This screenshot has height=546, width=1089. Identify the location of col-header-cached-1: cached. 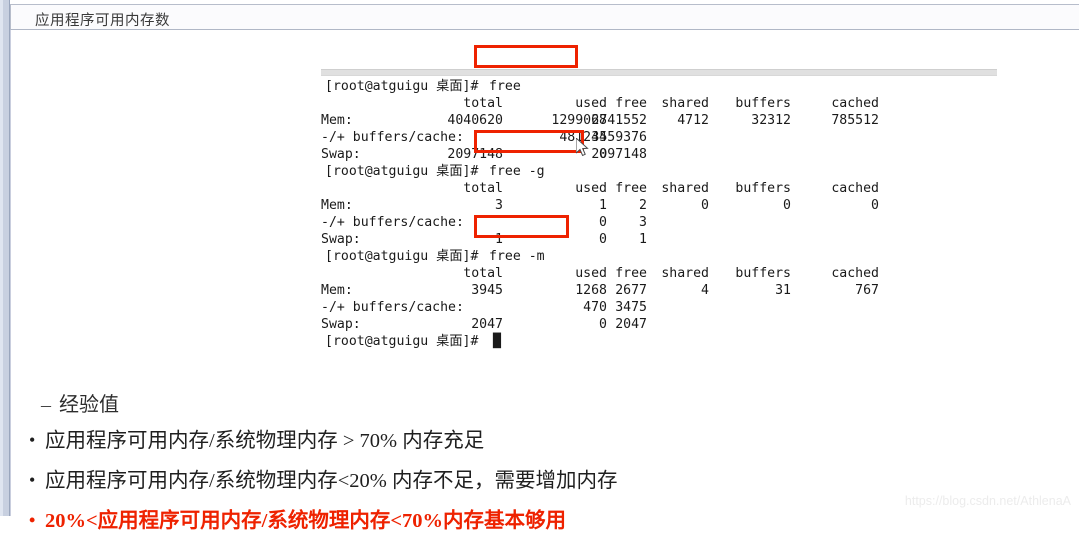
(855, 103).